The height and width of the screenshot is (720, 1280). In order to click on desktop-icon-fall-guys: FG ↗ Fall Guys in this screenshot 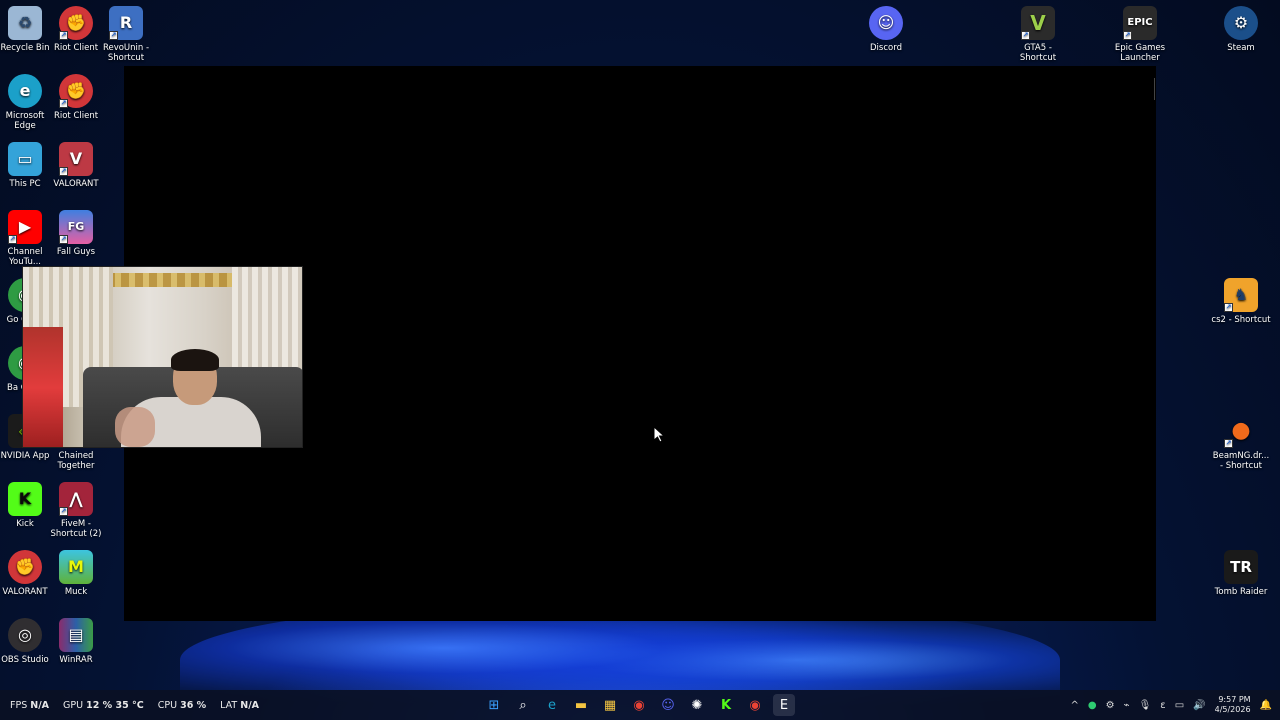, I will do `click(76, 233)`.